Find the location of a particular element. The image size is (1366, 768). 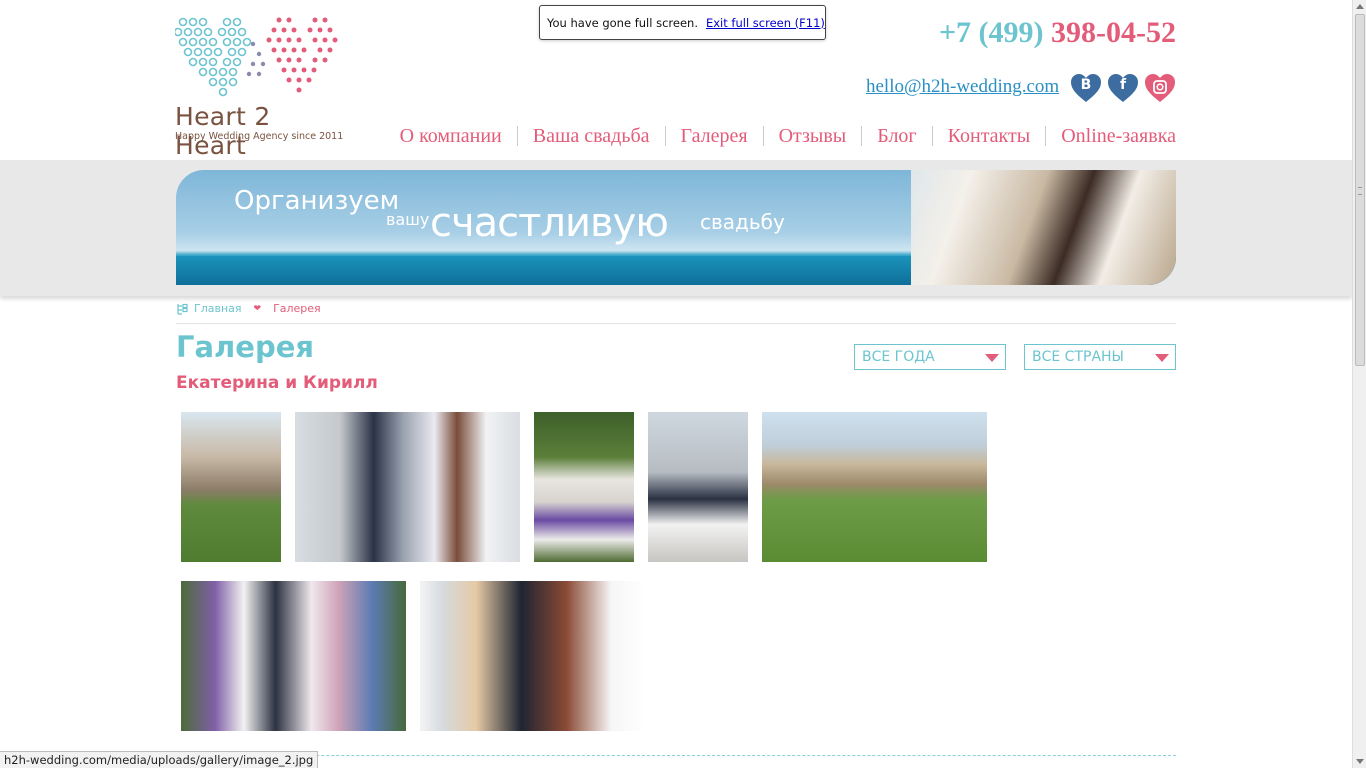

heart-logo-icon is located at coordinates (255, 57).